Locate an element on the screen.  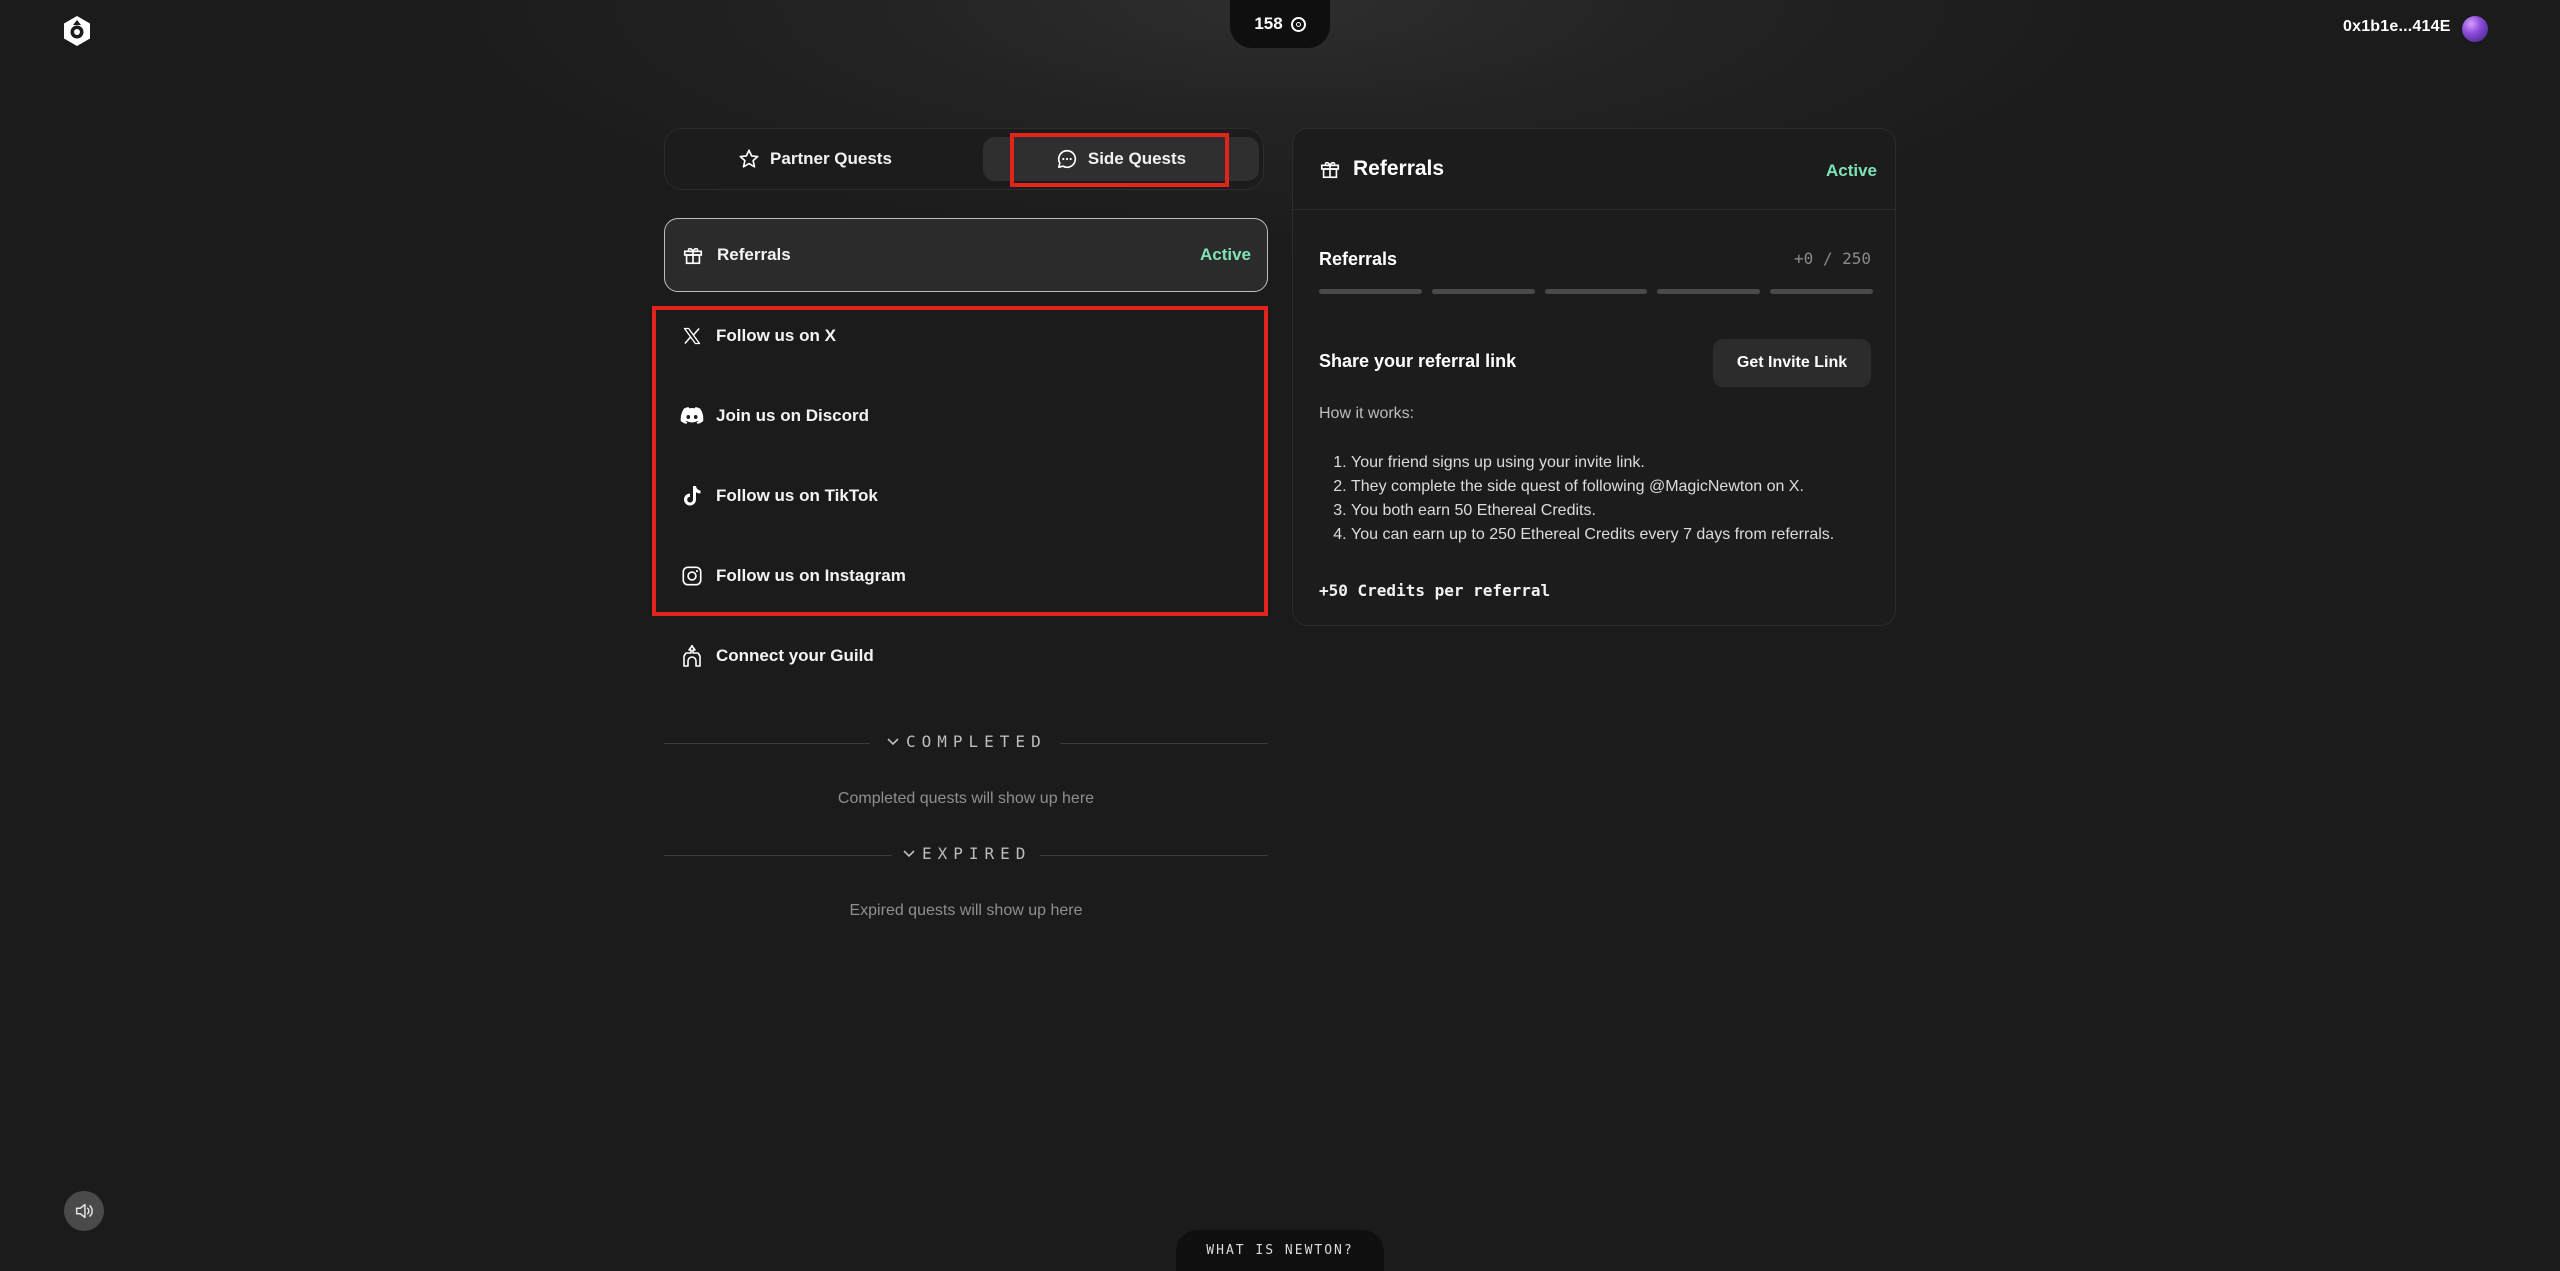
guild-castle-icon is located at coordinates (692, 656).